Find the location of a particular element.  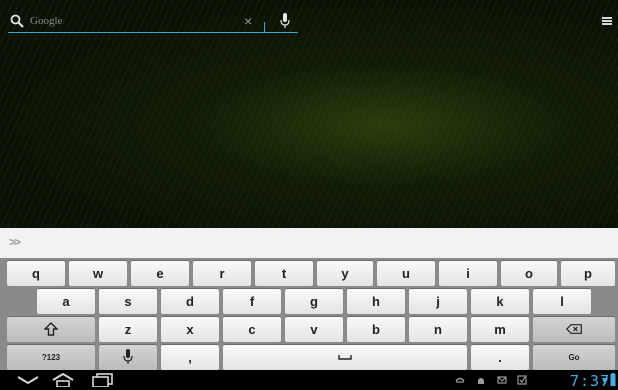

suggestion-strip: >> is located at coordinates (309, 243).